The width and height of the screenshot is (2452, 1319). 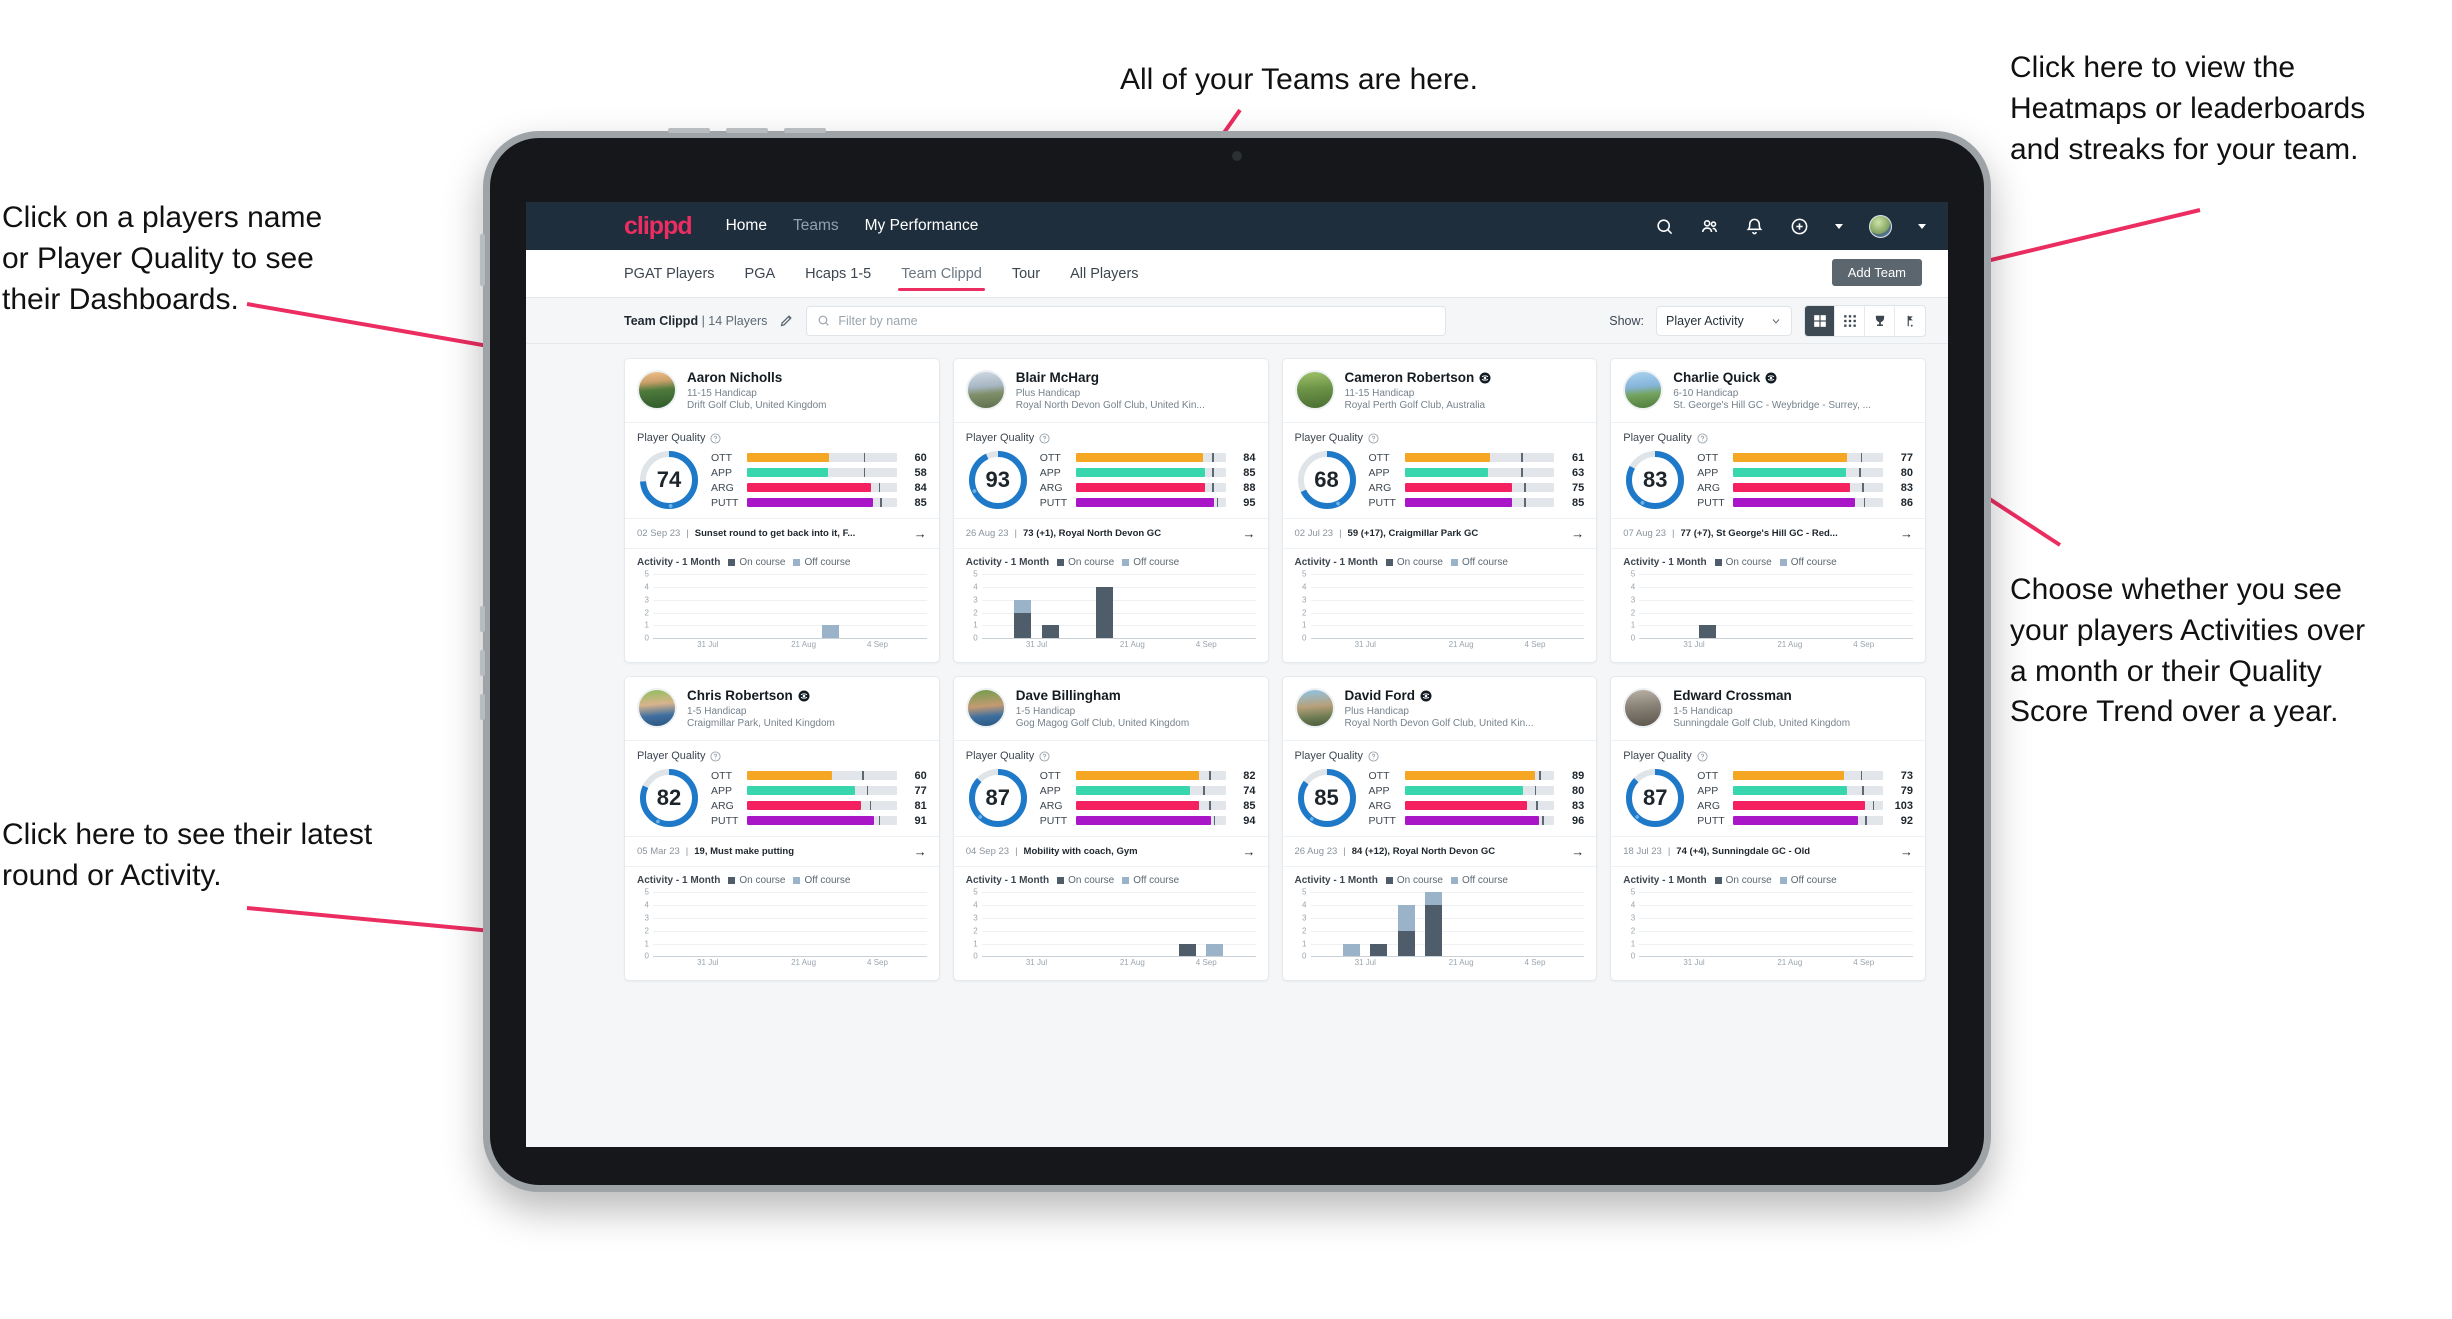 What do you see at coordinates (1110, 378) in the screenshot?
I see `player-name-link: Blair McHarg` at bounding box center [1110, 378].